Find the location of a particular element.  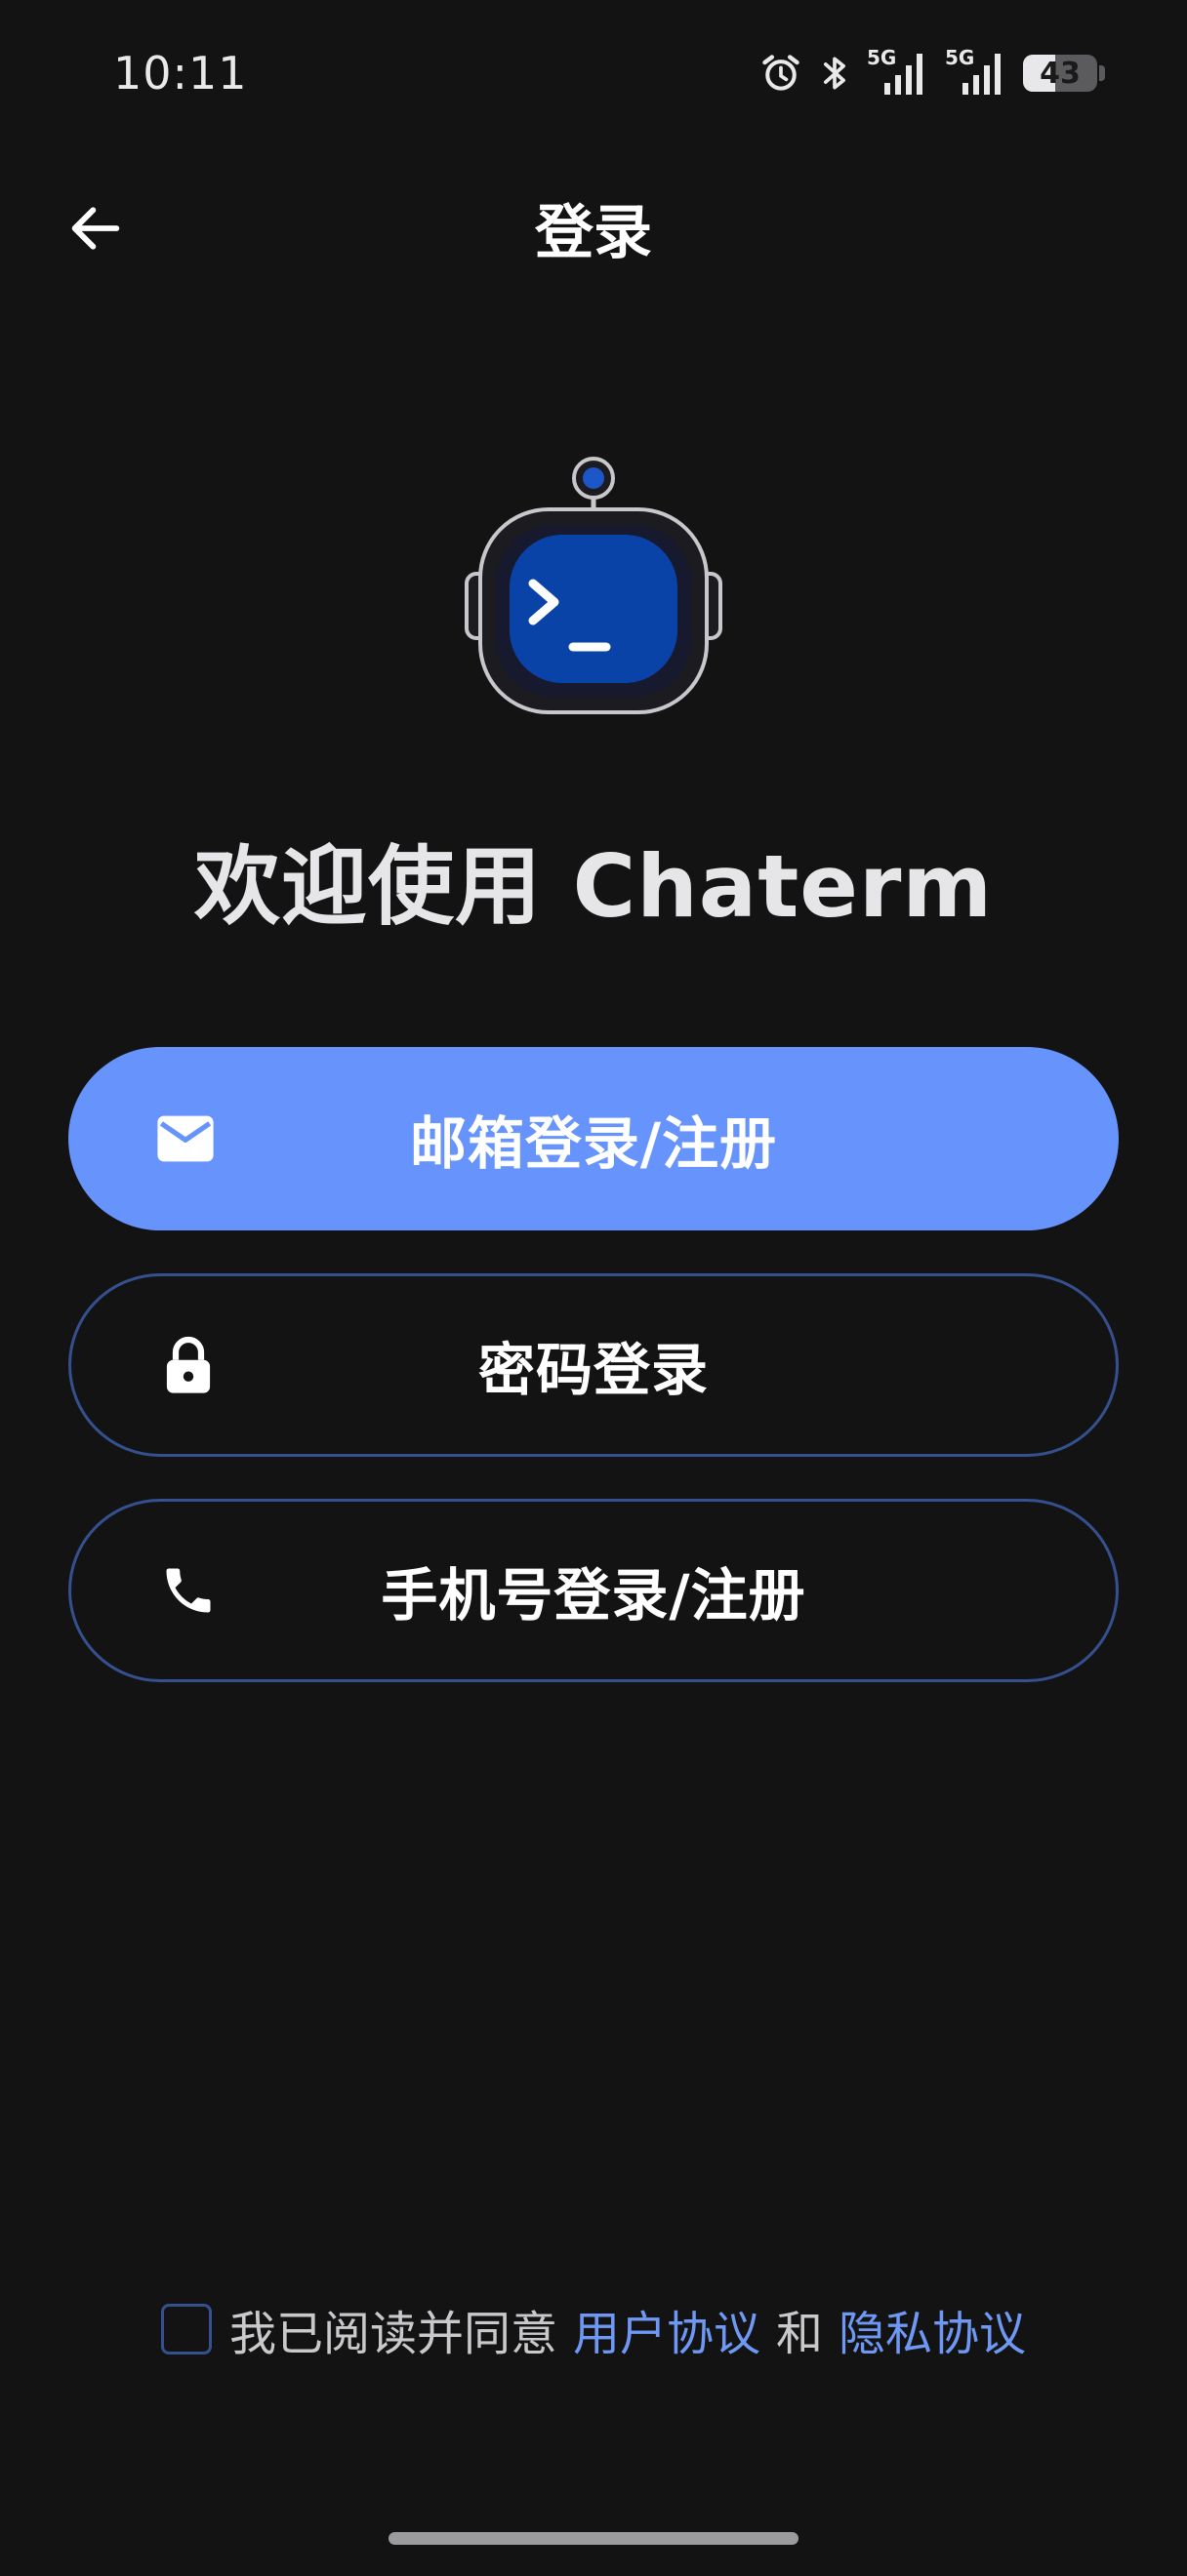

email-login-label: 邮箱登录/注册 is located at coordinates (593, 1143).